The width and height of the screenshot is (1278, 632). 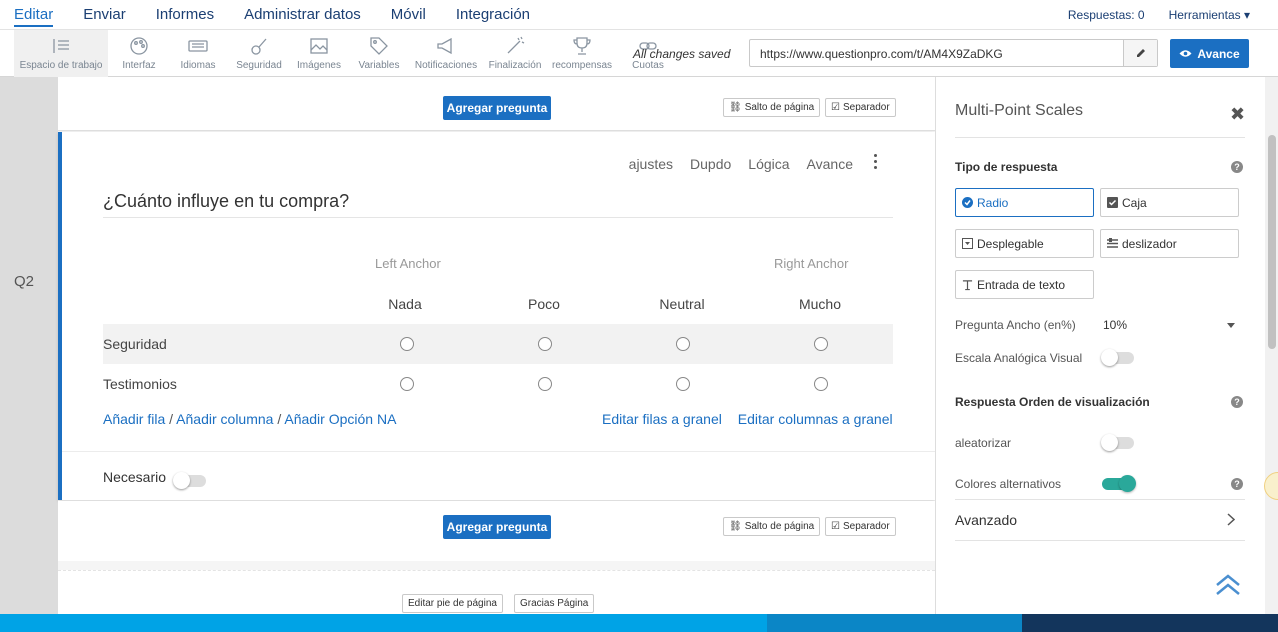 I want to click on tool-notifications: Notificaciones, so click(x=446, y=53).